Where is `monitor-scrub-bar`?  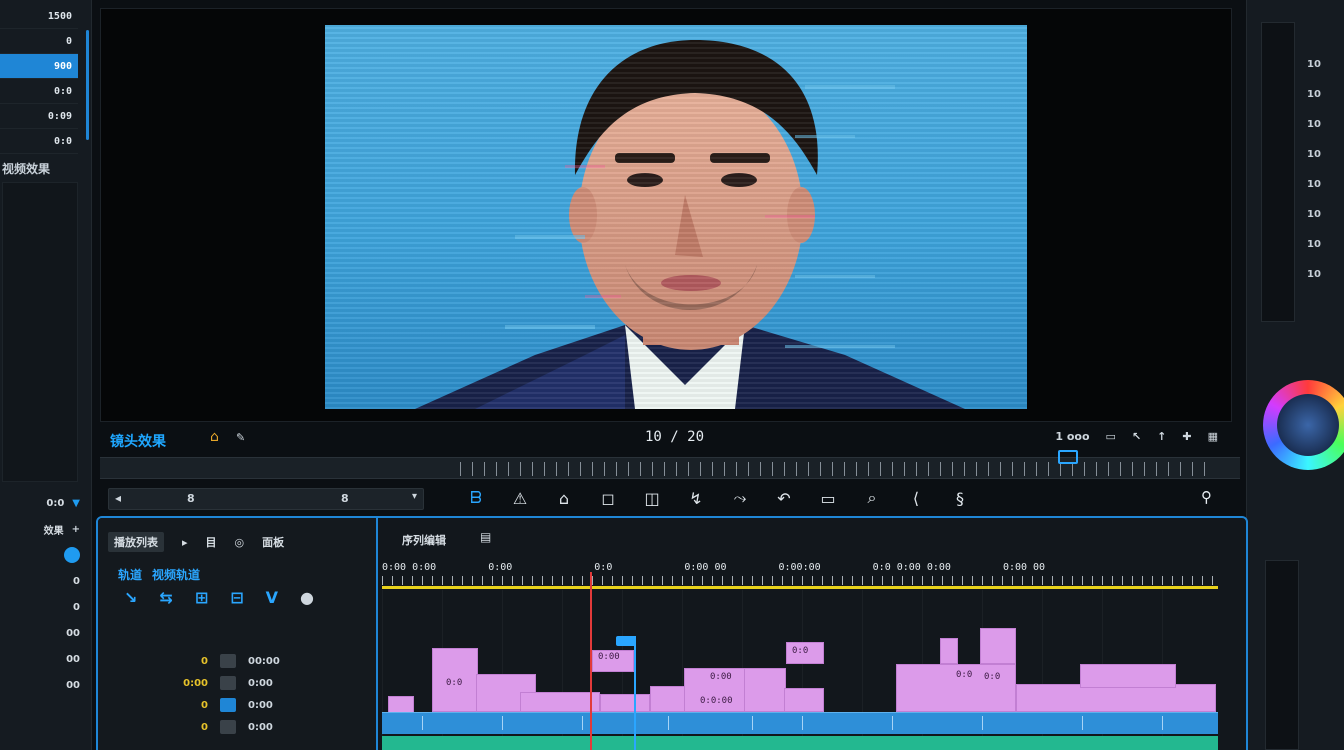
monitor-scrub-bar is located at coordinates (670, 464).